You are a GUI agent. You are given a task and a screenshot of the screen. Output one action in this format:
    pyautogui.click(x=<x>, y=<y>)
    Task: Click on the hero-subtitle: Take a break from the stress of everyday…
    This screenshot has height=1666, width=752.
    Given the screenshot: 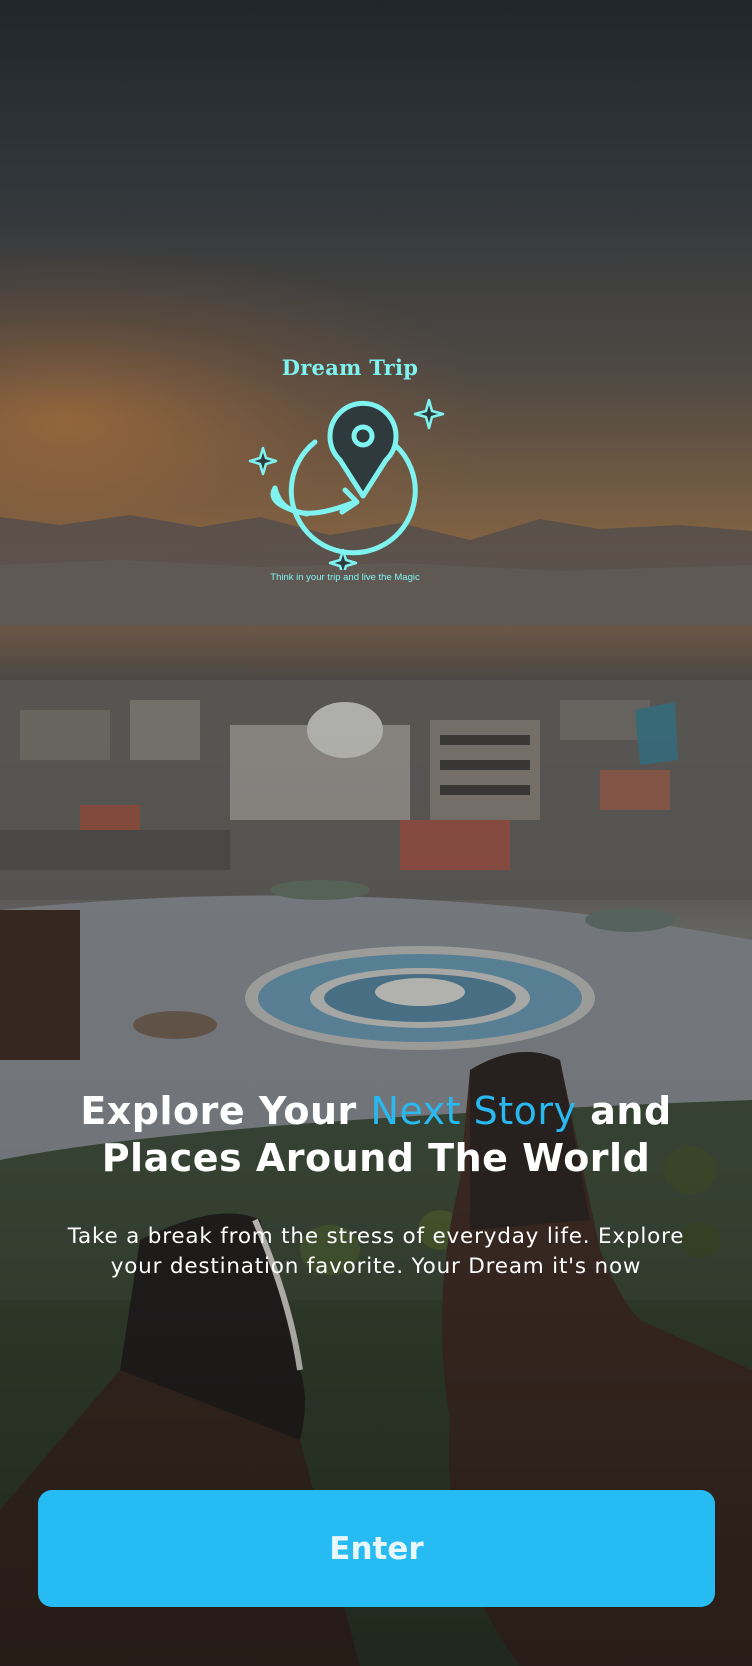 What is the action you would take?
    pyautogui.click(x=376, y=1251)
    